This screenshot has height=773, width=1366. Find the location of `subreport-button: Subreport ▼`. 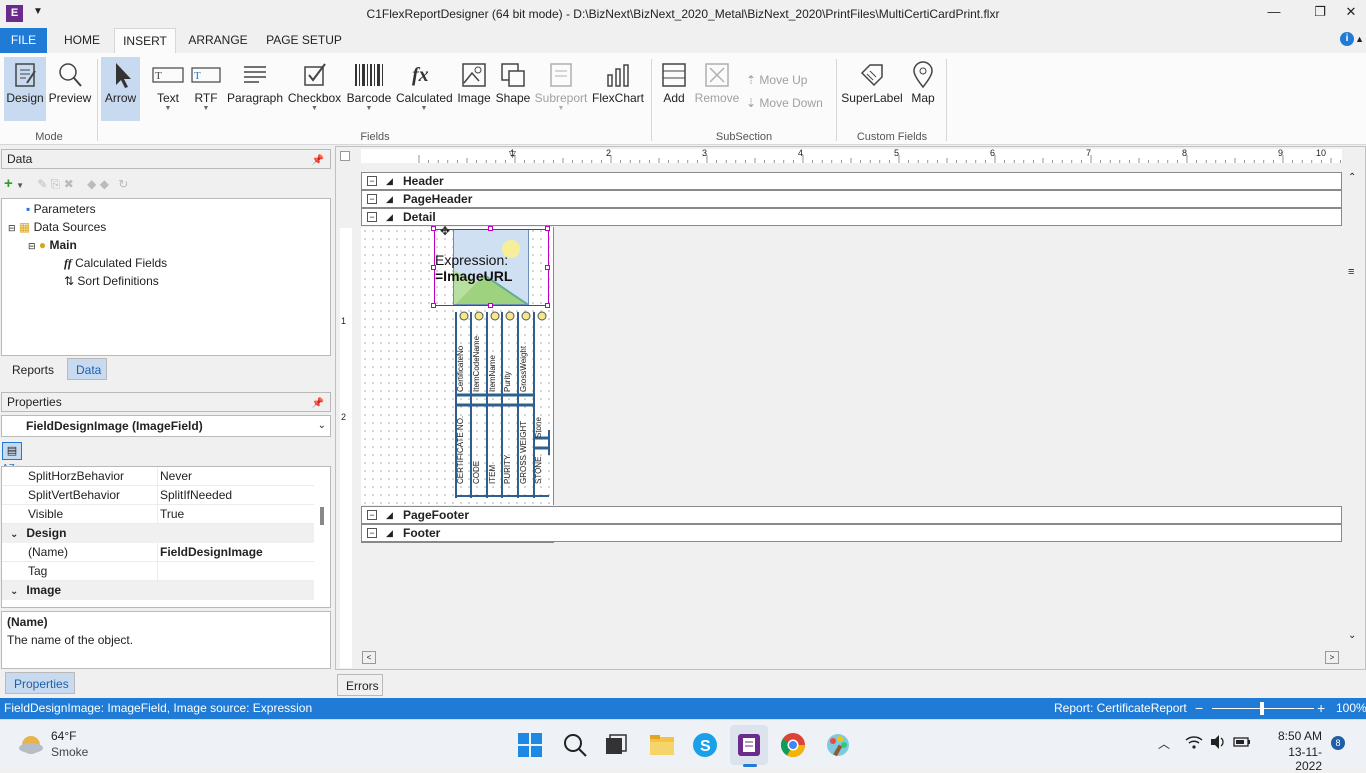

subreport-button: Subreport ▼ is located at coordinates (561, 89).